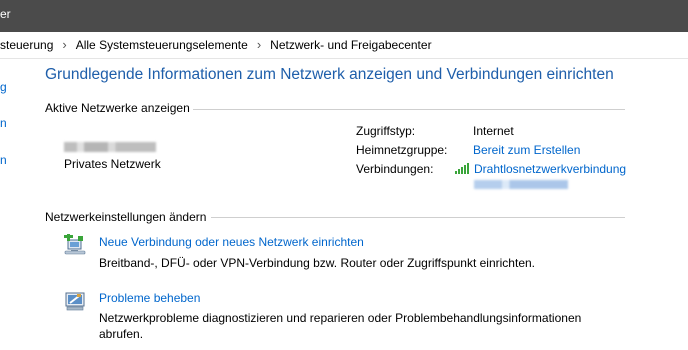 The image size is (688, 350). I want to click on change-settings-section-label: Netzwerkeinstellungen ändern, so click(126, 217).